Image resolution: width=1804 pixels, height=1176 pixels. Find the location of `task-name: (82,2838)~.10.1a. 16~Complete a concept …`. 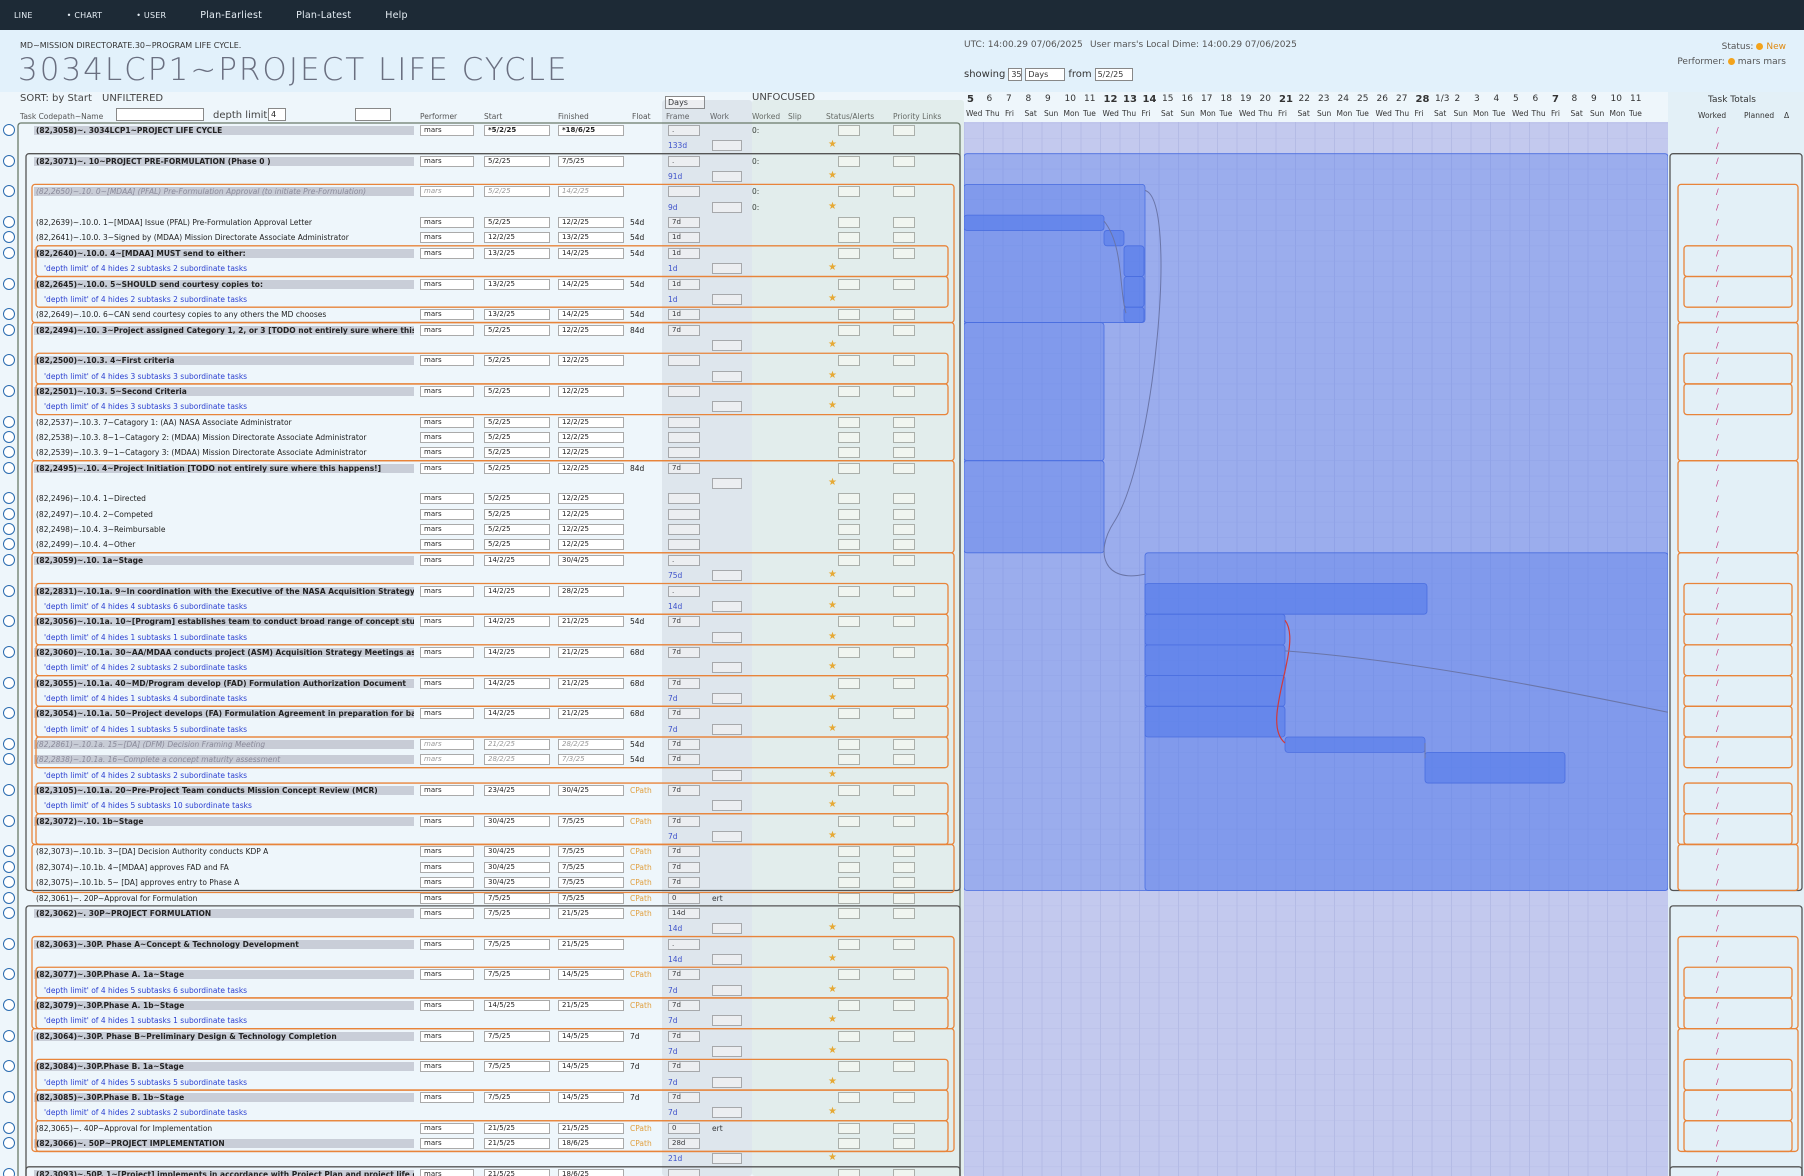

task-name: (82,2838)~.10.1a. 16~Complete a concept … is located at coordinates (224, 760).